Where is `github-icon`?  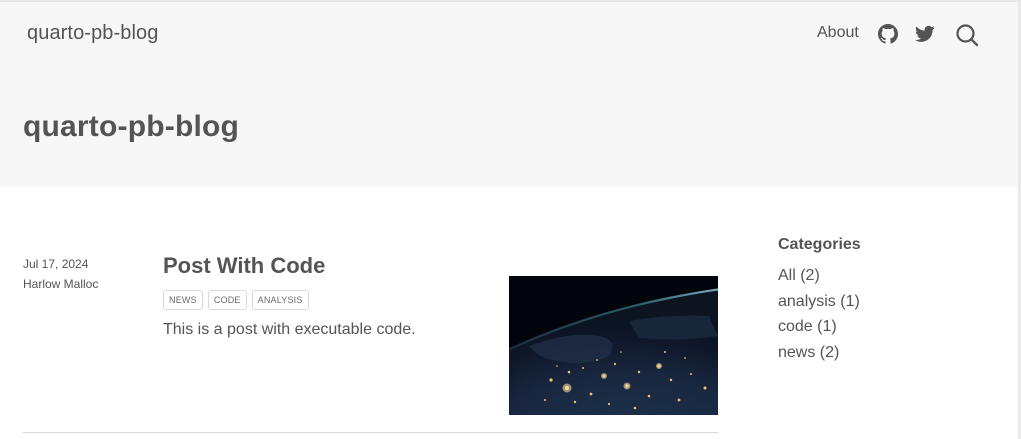
github-icon is located at coordinates (888, 34).